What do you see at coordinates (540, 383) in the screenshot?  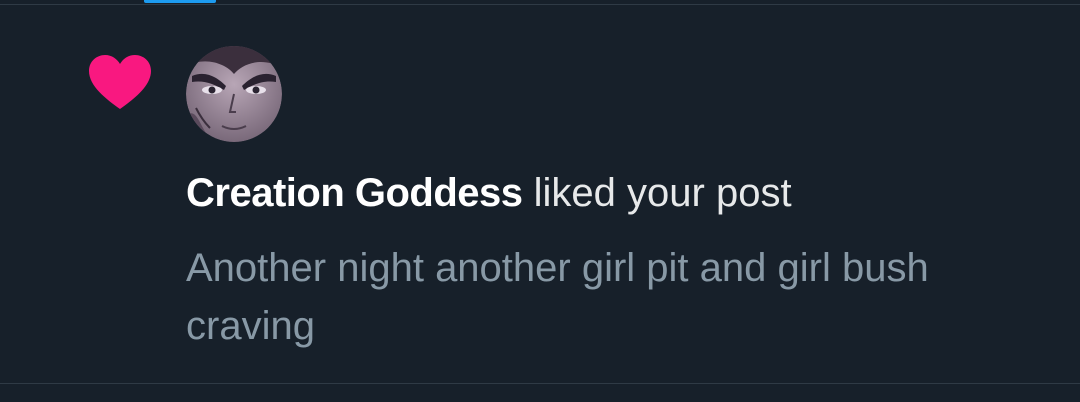 I see `bottom-divider` at bounding box center [540, 383].